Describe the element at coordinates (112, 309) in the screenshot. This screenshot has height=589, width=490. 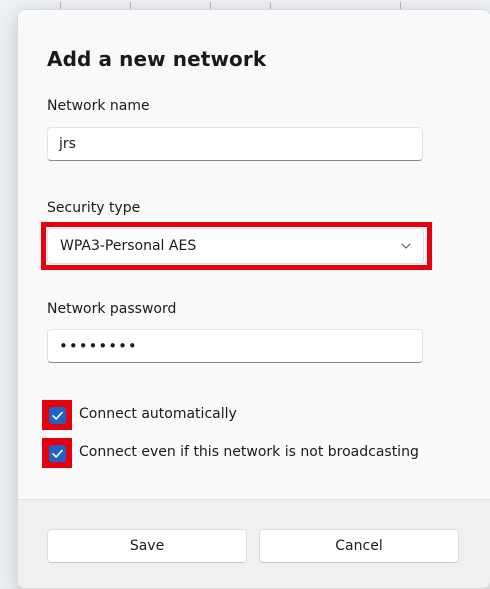
I see `network-password-label: Network password` at that location.